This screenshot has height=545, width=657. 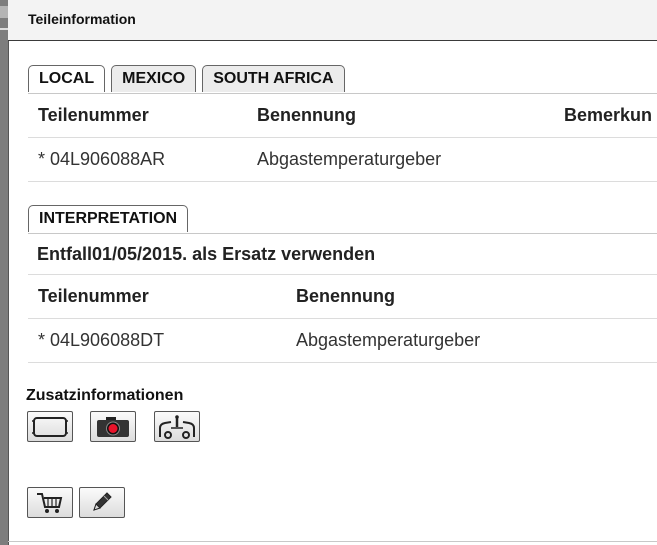 What do you see at coordinates (608, 115) in the screenshot?
I see `column-header-remark: Bemerkun` at bounding box center [608, 115].